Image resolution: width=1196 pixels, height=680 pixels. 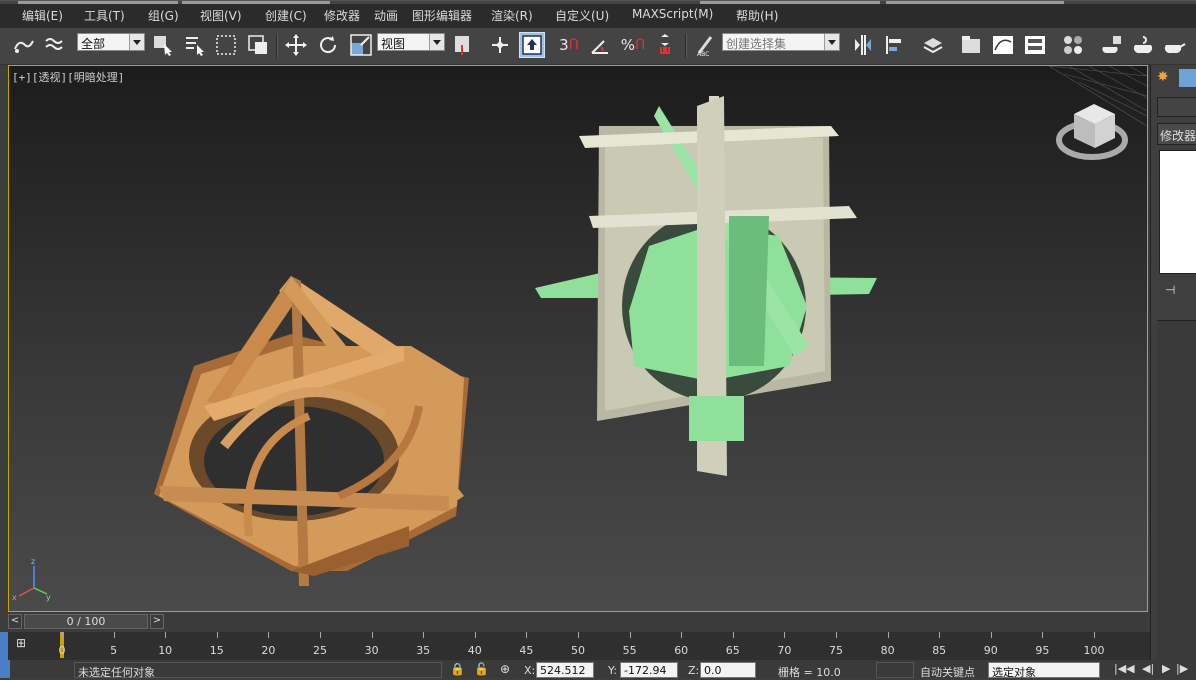 What do you see at coordinates (1166, 668) in the screenshot?
I see `play-icon: ▶` at bounding box center [1166, 668].